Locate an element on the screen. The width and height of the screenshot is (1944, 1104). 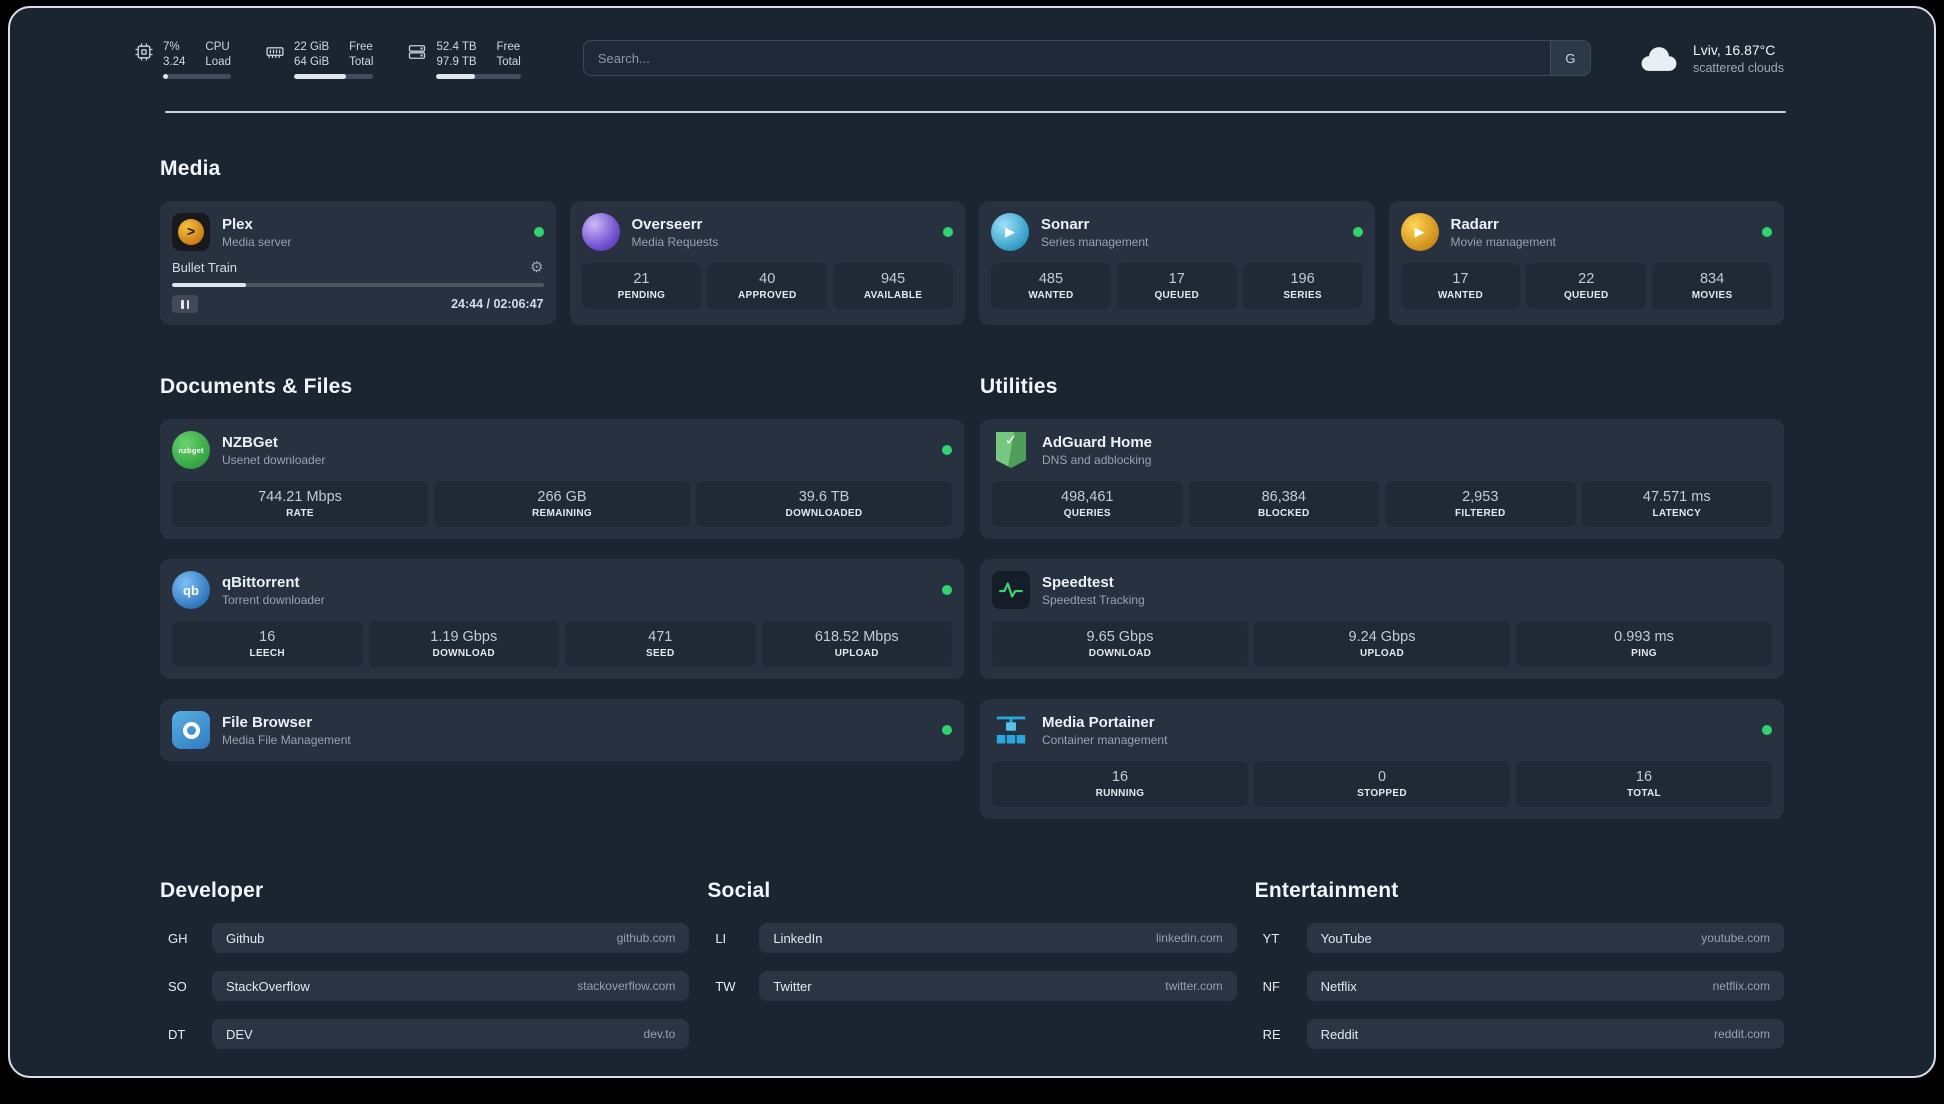
weather-location: Lviv, 16.87°C is located at coordinates (1734, 50).